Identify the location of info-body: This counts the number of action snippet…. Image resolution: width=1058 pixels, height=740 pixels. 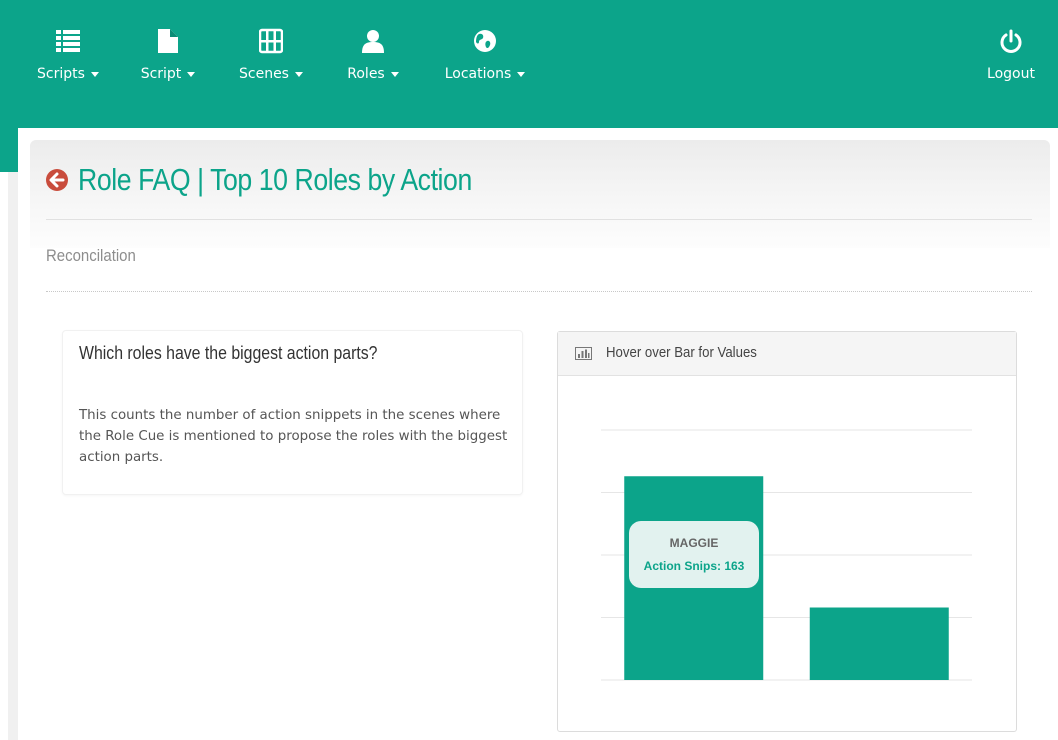
(293, 436).